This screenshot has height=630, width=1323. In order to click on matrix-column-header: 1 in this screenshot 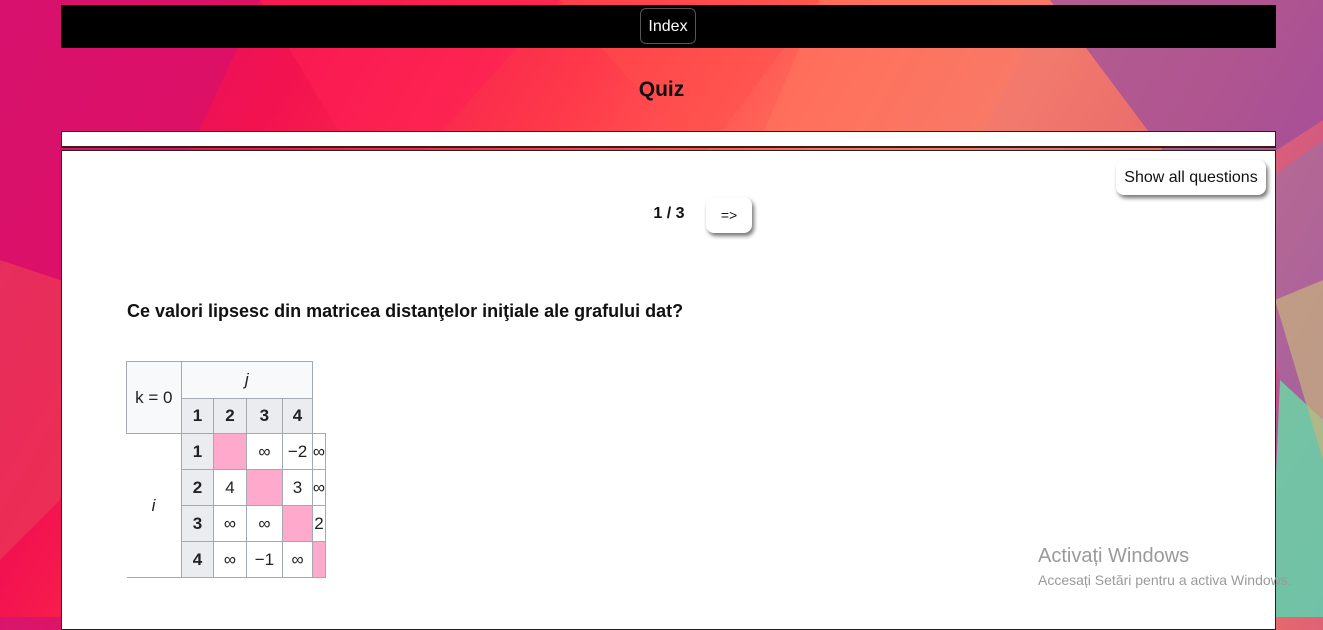, I will do `click(197, 416)`.